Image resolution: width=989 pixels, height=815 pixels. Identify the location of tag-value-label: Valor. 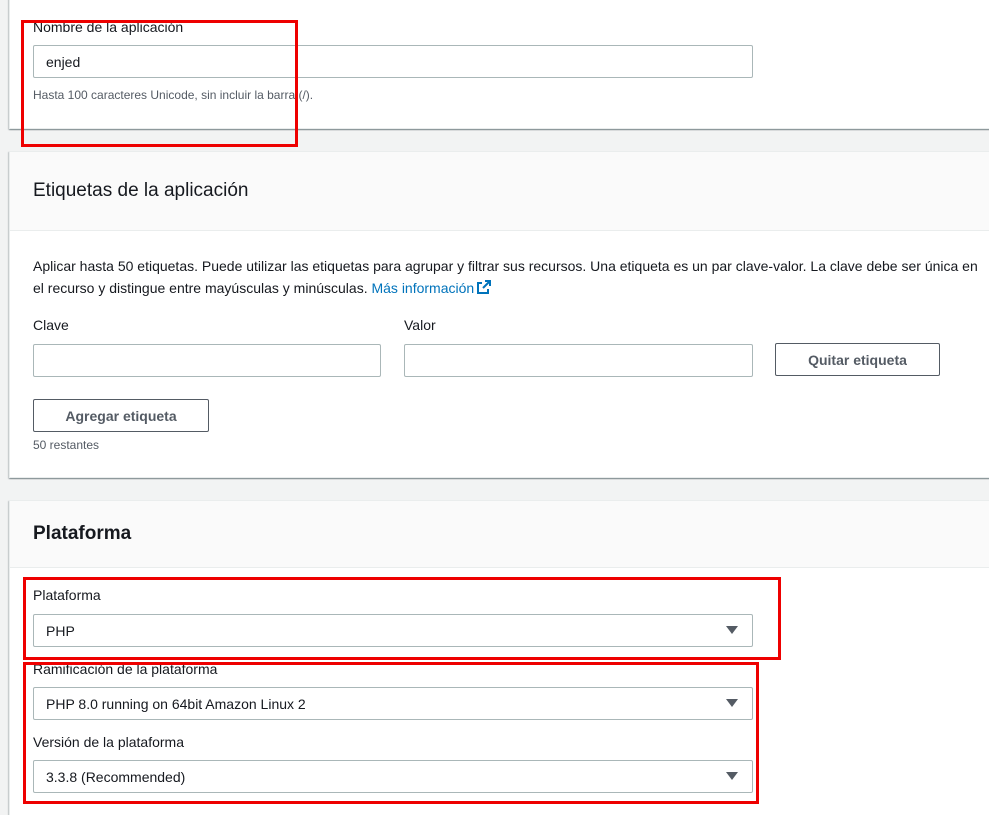
(420, 325).